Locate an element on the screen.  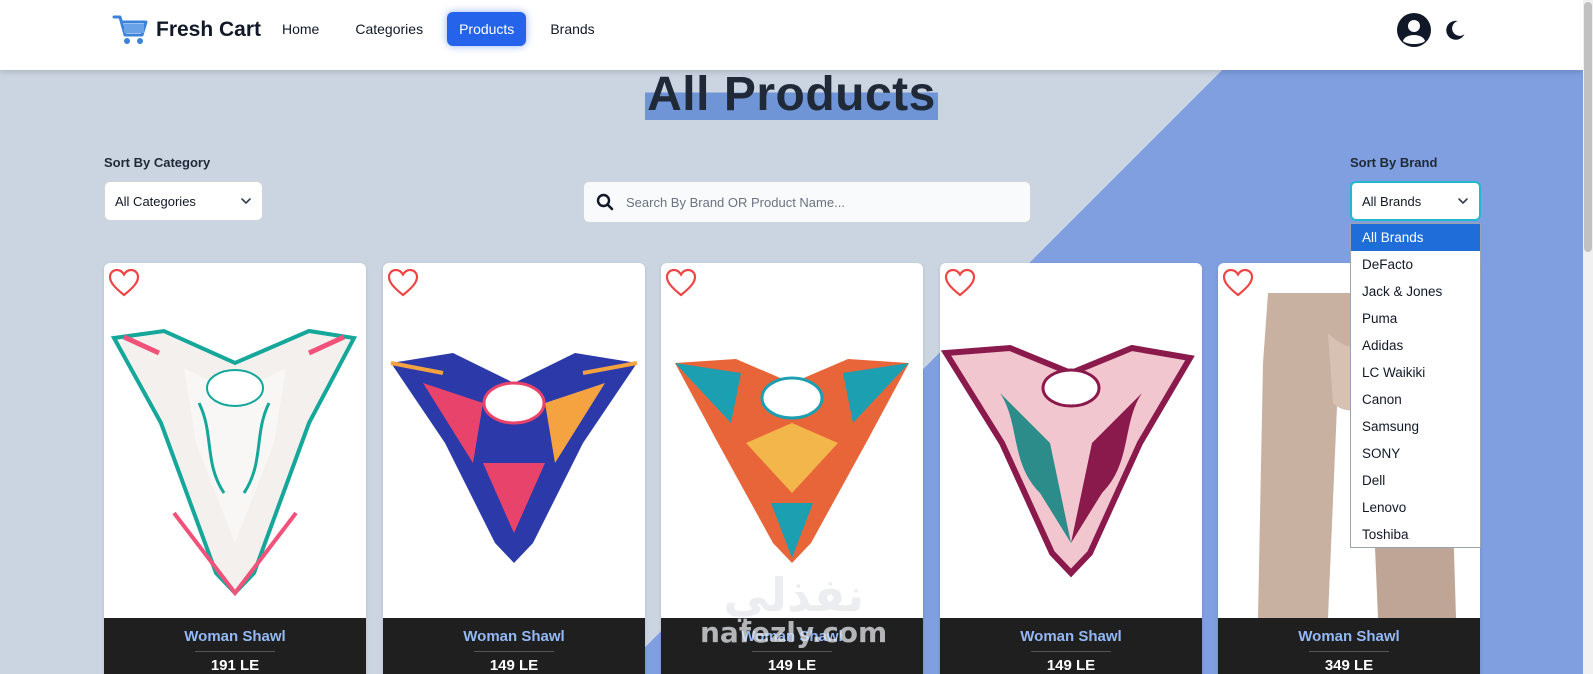
brand-option: DeFacto is located at coordinates (1415, 264).